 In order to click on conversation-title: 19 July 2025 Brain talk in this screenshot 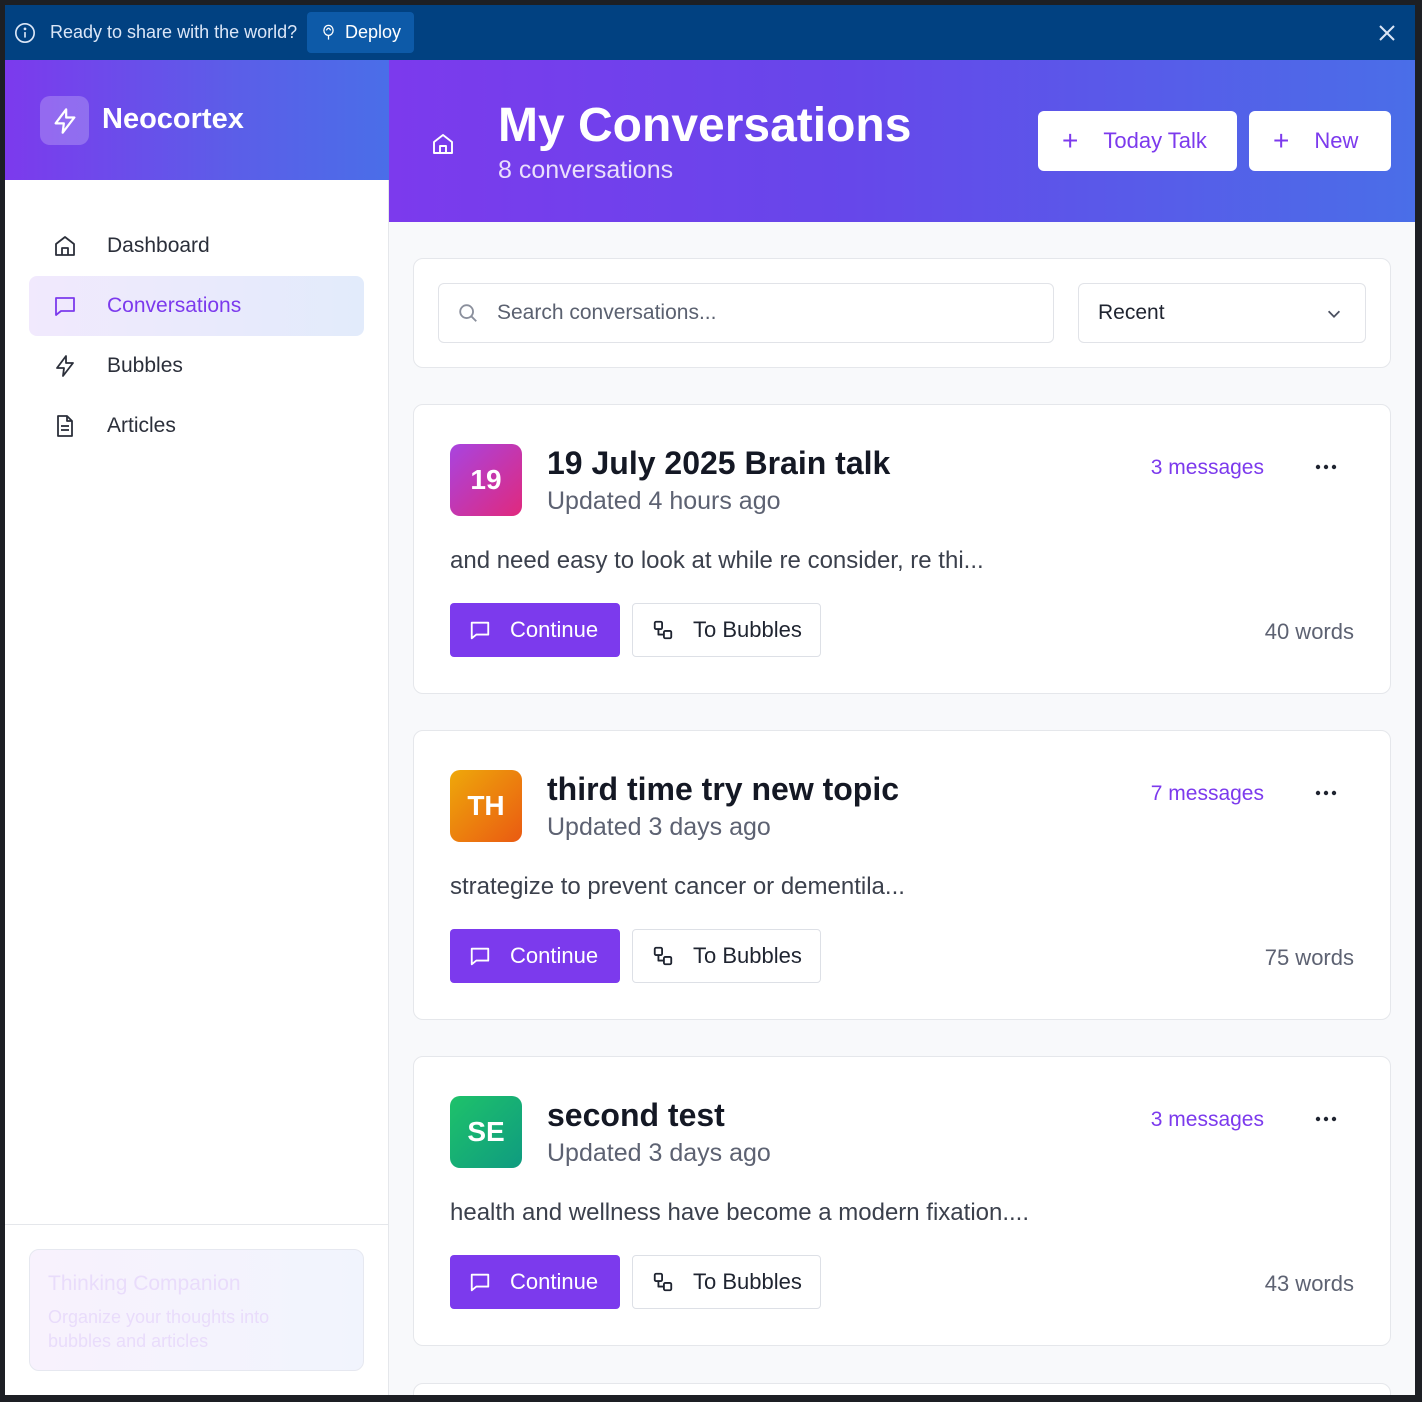, I will do `click(718, 463)`.